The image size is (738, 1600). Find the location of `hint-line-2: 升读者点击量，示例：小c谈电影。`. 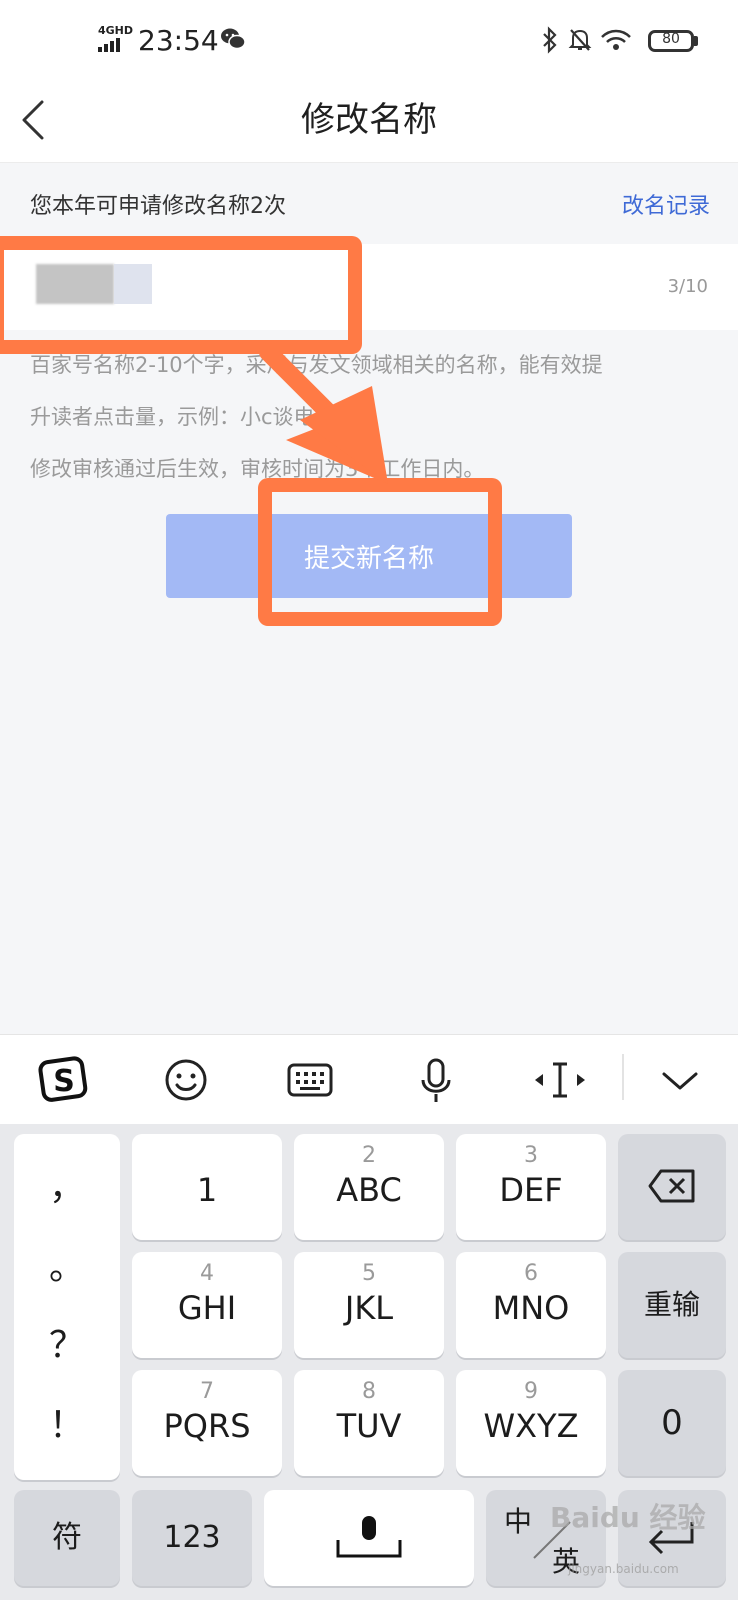

hint-line-2: 升读者点击量，示例：小c谈电影。 is located at coordinates (193, 417).